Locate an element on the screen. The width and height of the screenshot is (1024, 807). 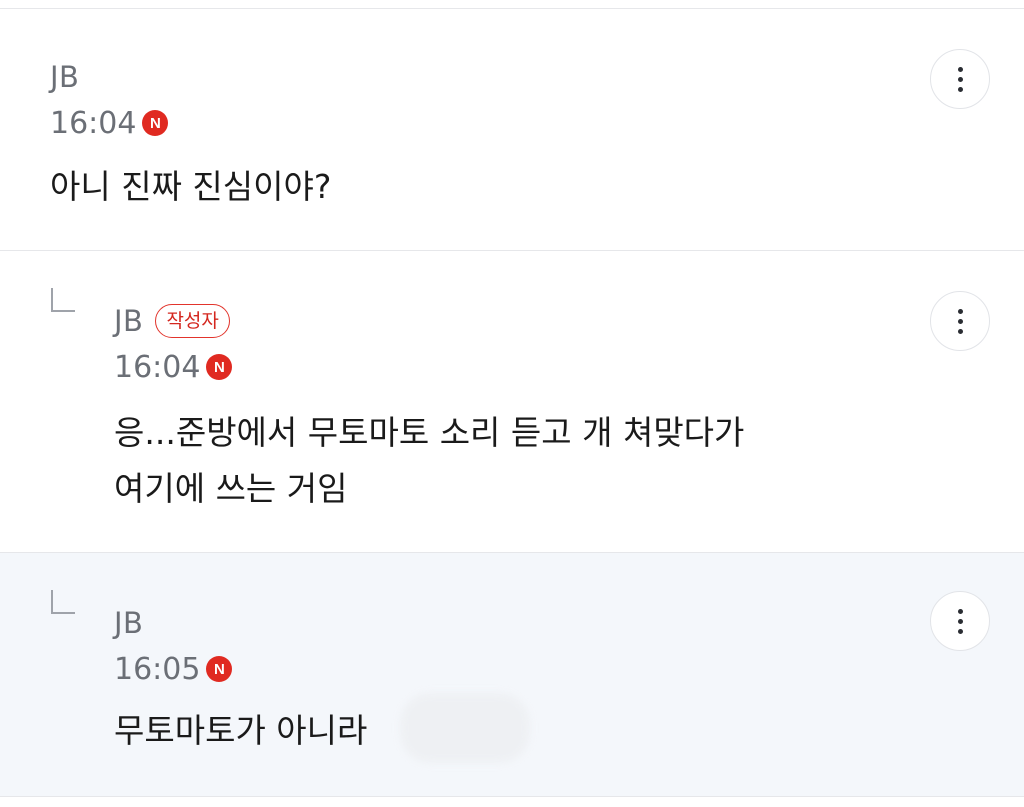
author-row: JB 작성자 is located at coordinates (173, 321).